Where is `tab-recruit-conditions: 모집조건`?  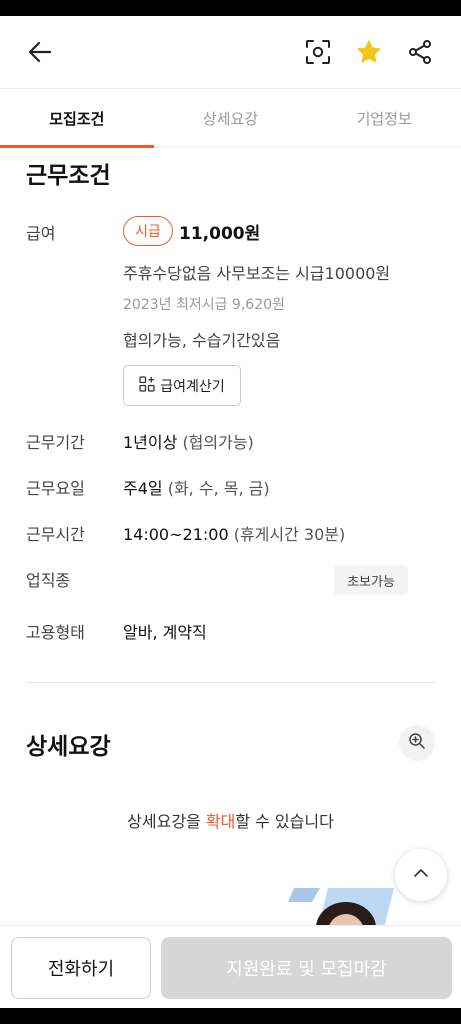 tab-recruit-conditions: 모집조건 is located at coordinates (77, 118).